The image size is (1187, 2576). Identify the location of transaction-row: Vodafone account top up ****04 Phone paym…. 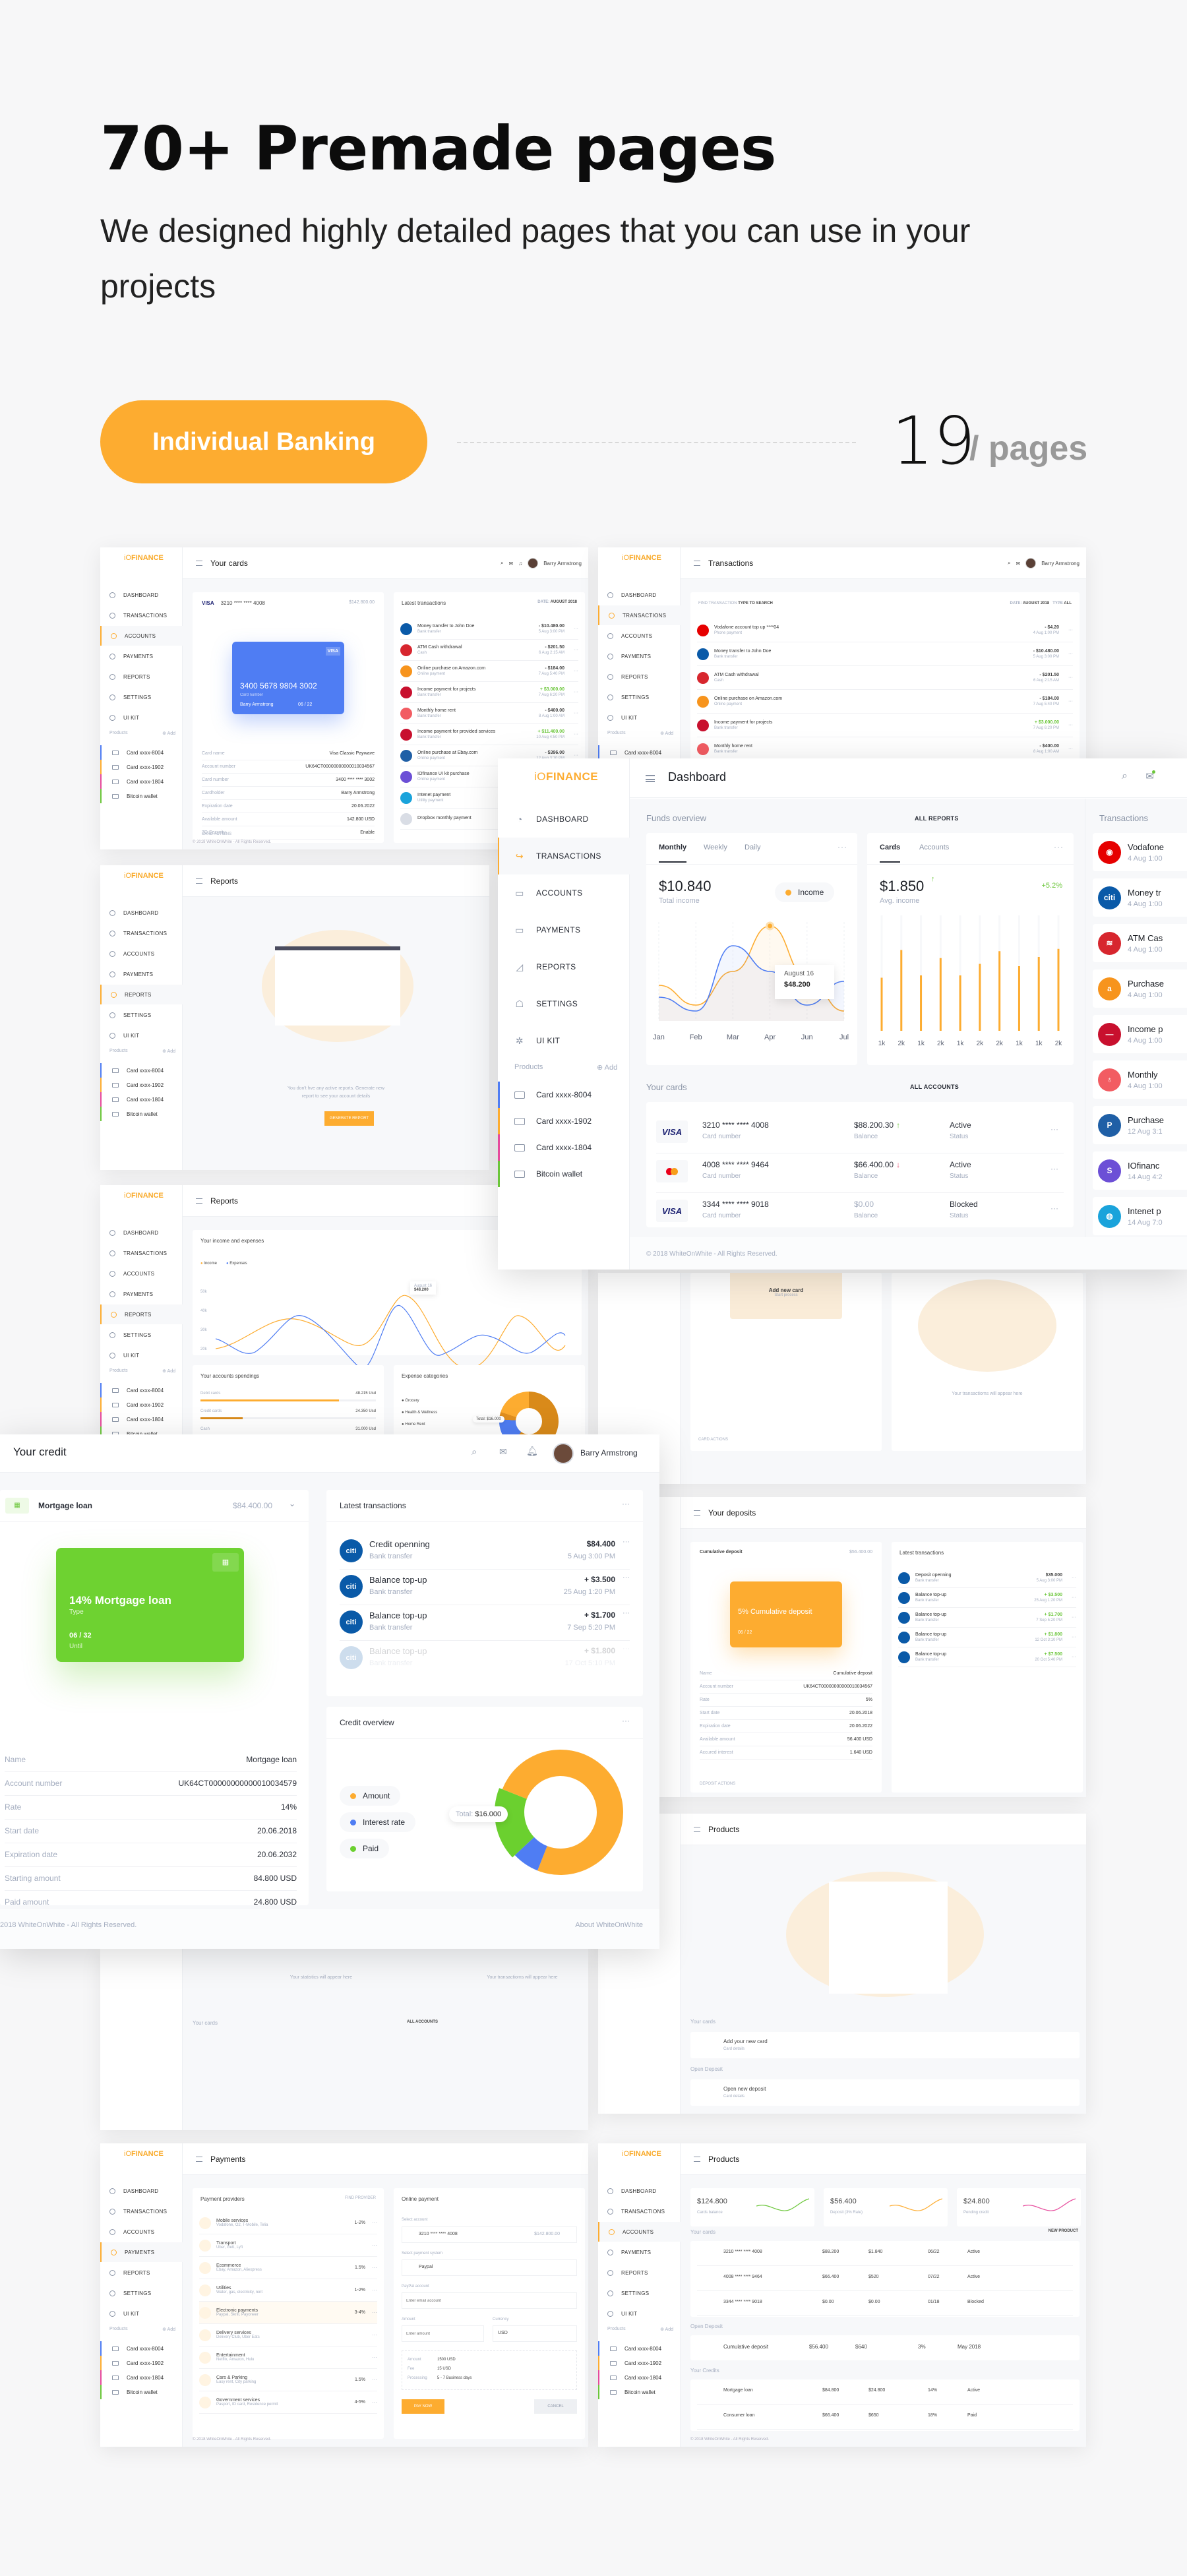
(885, 630).